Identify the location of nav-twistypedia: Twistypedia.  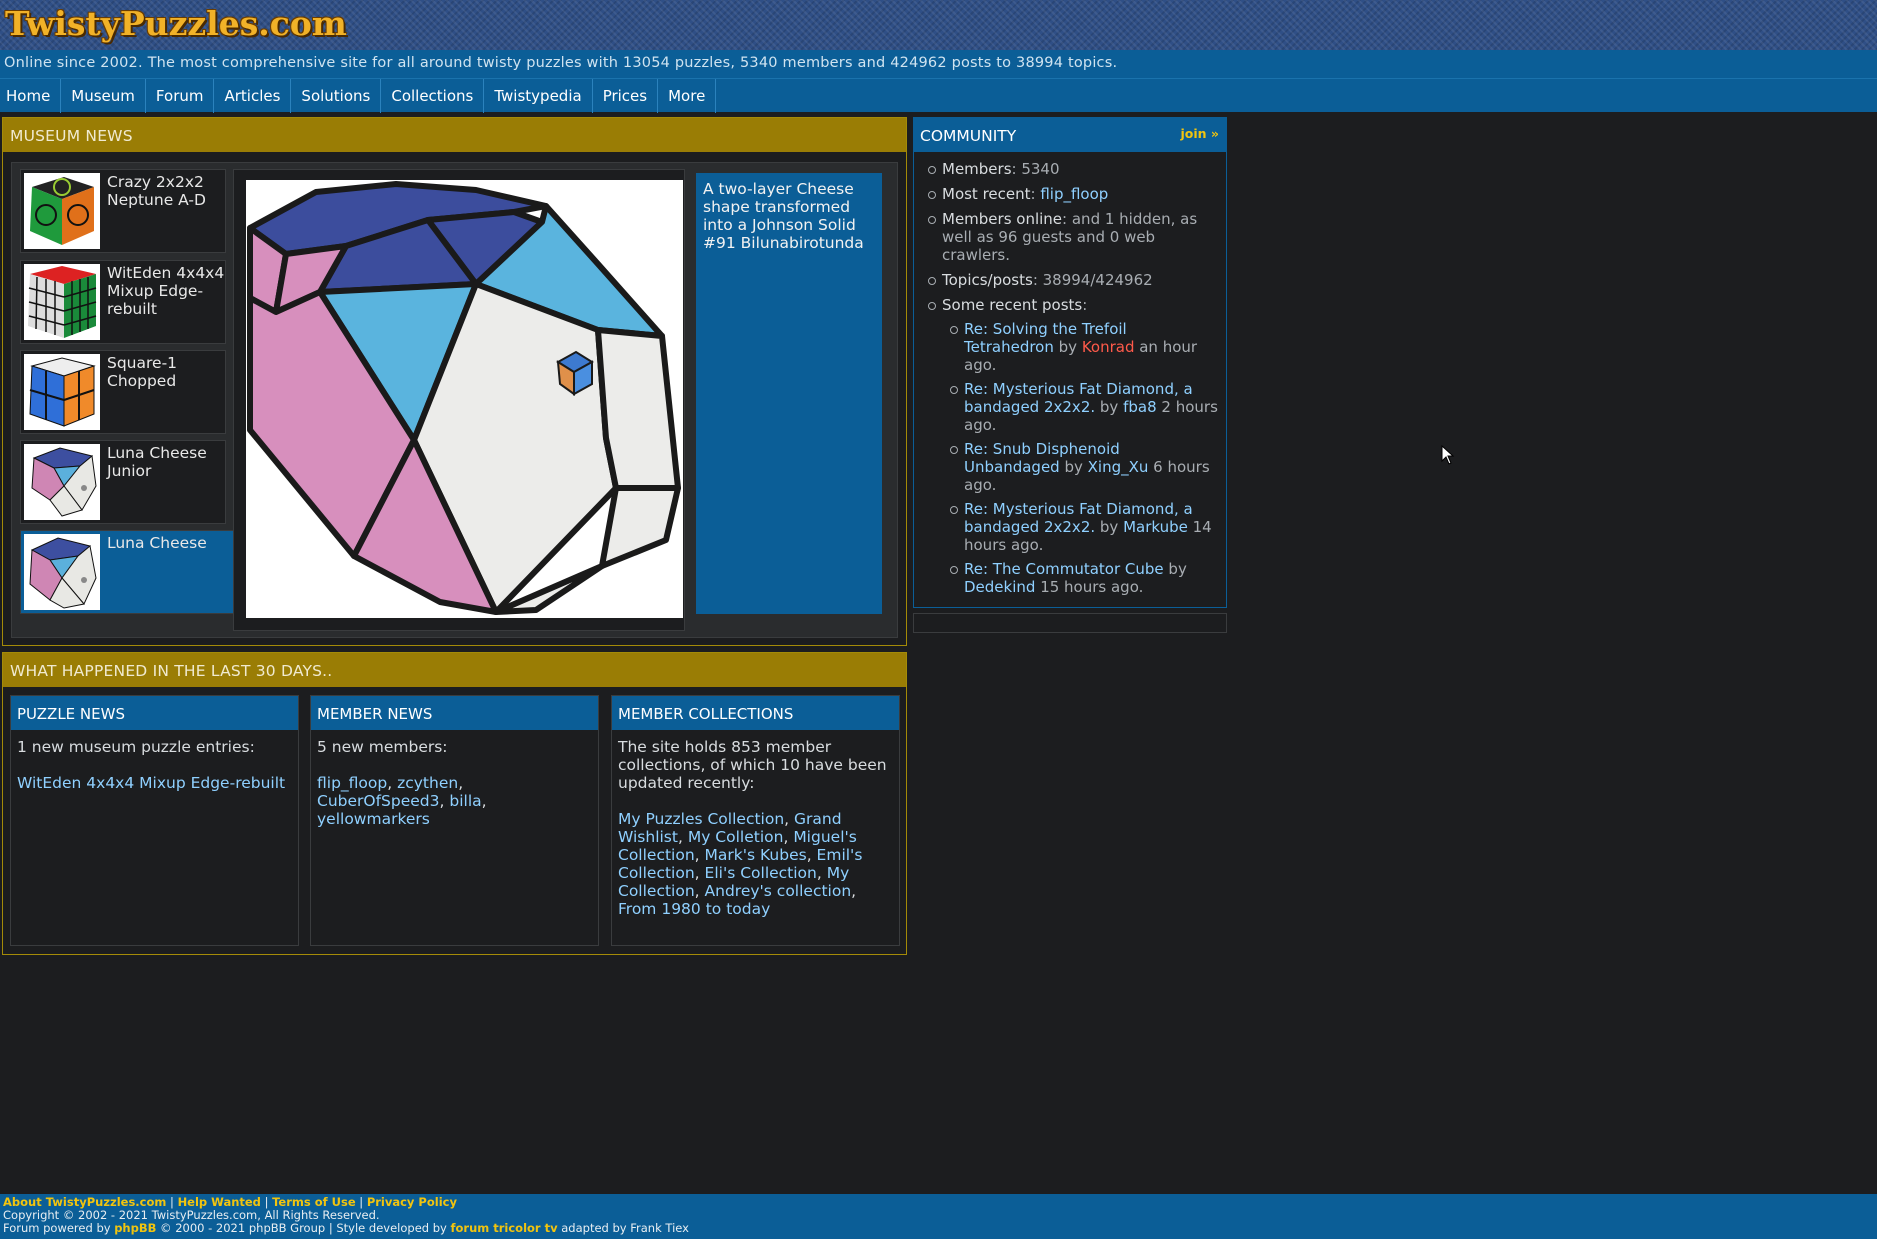
(538, 96).